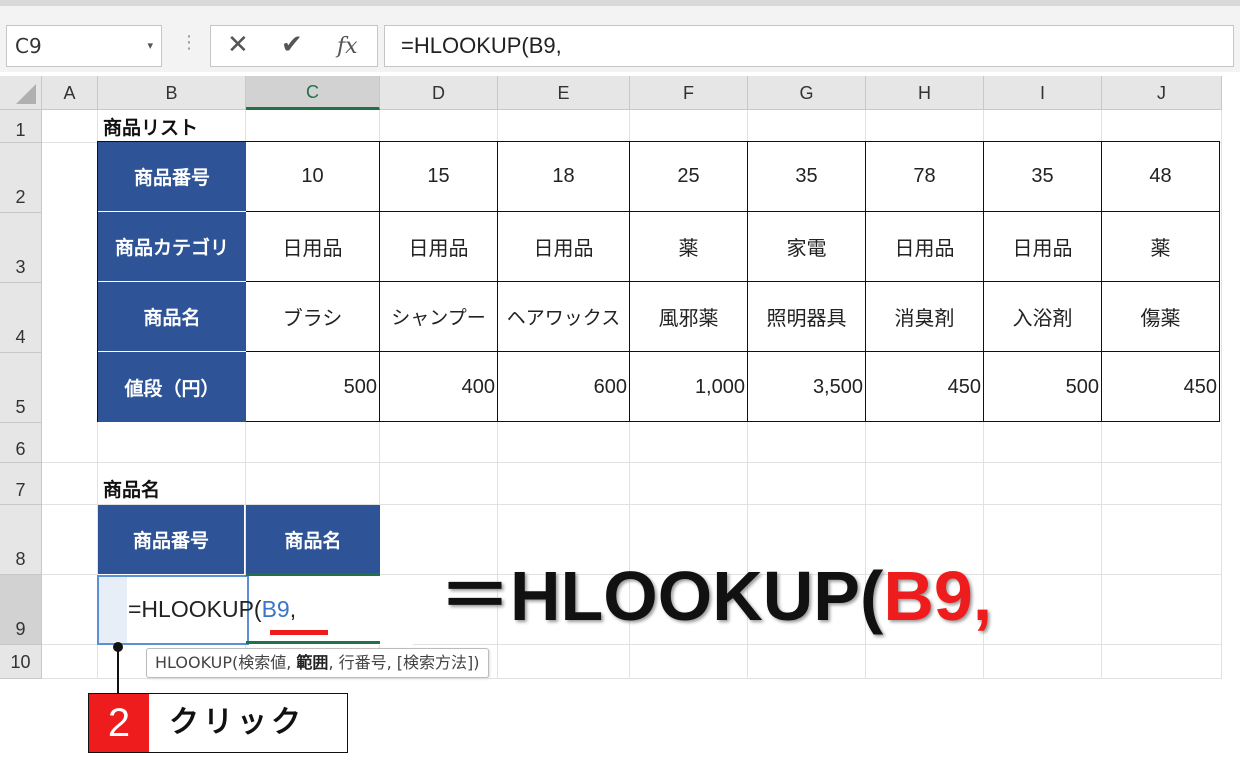 The image size is (1240, 783). What do you see at coordinates (809, 46) in the screenshot?
I see `formula-input: =HLOOKUP(B9,` at bounding box center [809, 46].